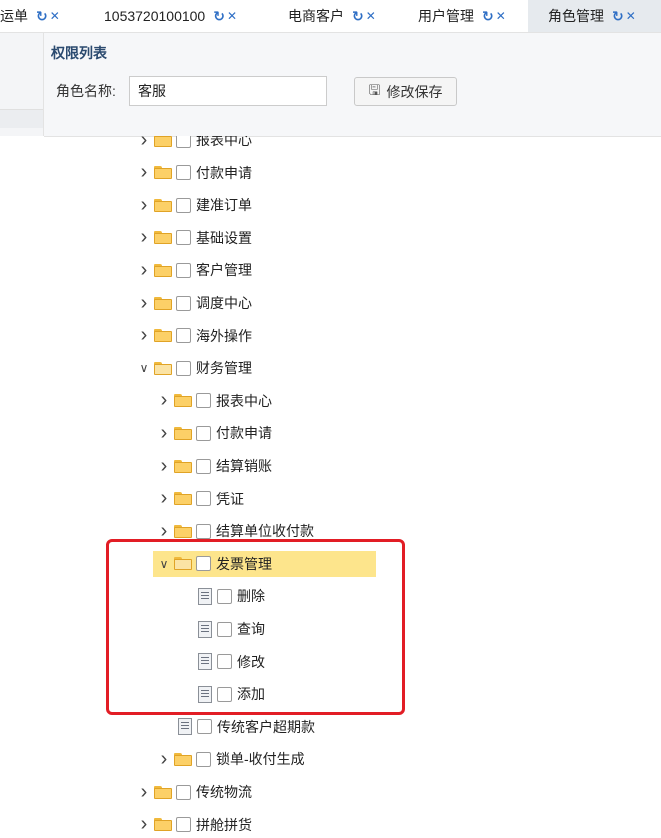 The image size is (661, 838). Describe the element at coordinates (228, 91) in the screenshot. I see `role-name-input` at that location.